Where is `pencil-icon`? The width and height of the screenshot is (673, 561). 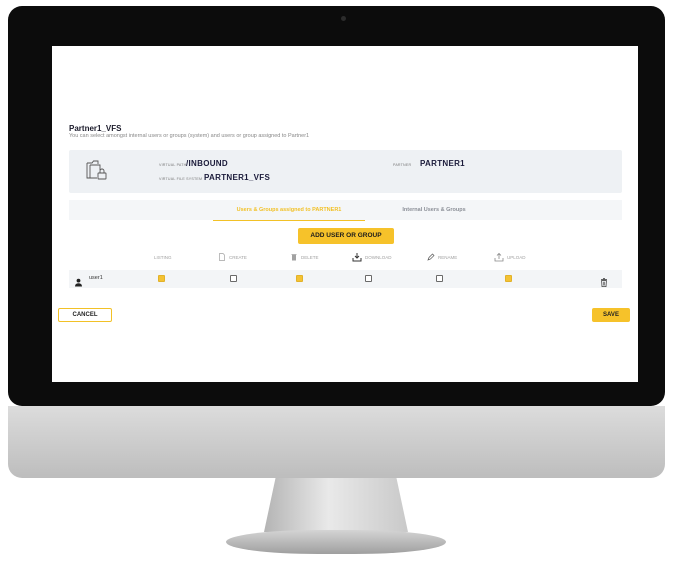
pencil-icon is located at coordinates (431, 257).